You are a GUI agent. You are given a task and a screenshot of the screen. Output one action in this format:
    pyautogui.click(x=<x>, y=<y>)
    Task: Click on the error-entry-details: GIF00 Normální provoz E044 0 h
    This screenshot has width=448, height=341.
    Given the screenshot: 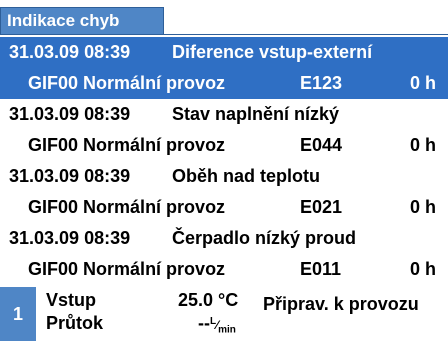 What is the action you would take?
    pyautogui.click(x=224, y=145)
    